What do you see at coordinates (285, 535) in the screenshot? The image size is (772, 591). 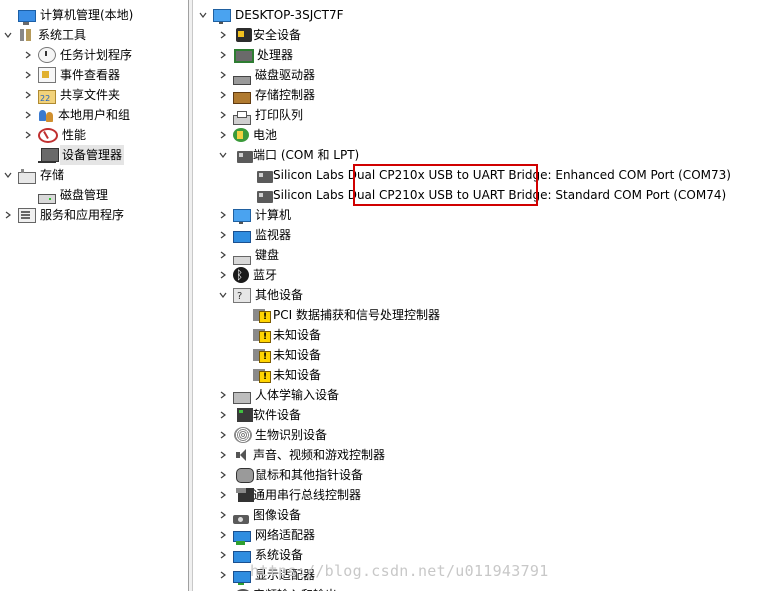 I see `tree-item-label: 网络适配器` at bounding box center [285, 535].